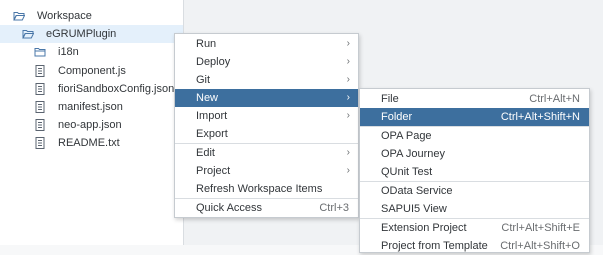 This screenshot has width=603, height=255. I want to click on tree-item-readme-txt: README.txt, so click(91, 143).